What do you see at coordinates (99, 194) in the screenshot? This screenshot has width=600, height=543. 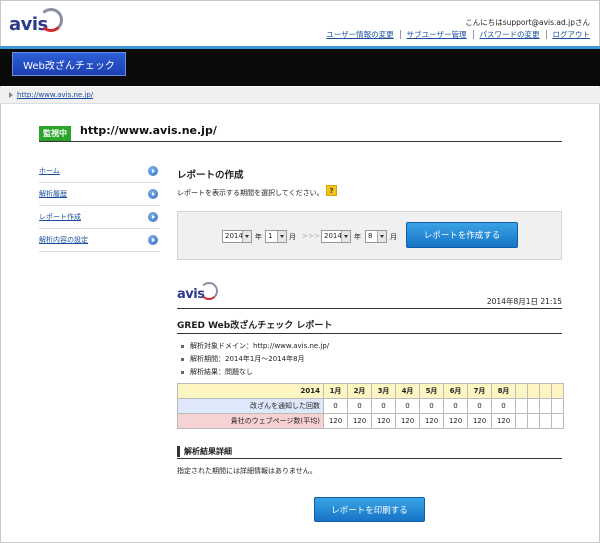 I see `sidebar-item-history: 解析履歴` at bounding box center [99, 194].